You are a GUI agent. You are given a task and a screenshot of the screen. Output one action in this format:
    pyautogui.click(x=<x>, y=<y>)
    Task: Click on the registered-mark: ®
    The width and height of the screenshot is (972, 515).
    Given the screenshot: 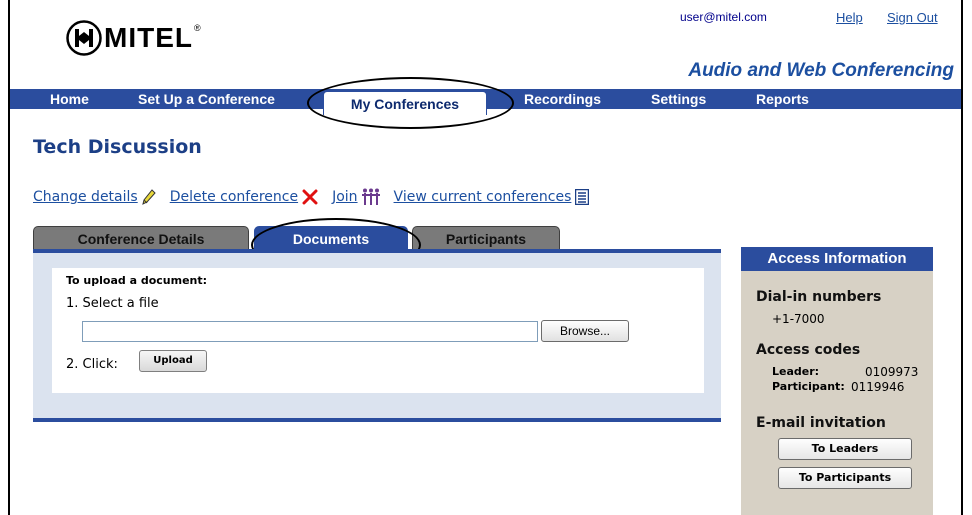 What is the action you would take?
    pyautogui.click(x=197, y=28)
    